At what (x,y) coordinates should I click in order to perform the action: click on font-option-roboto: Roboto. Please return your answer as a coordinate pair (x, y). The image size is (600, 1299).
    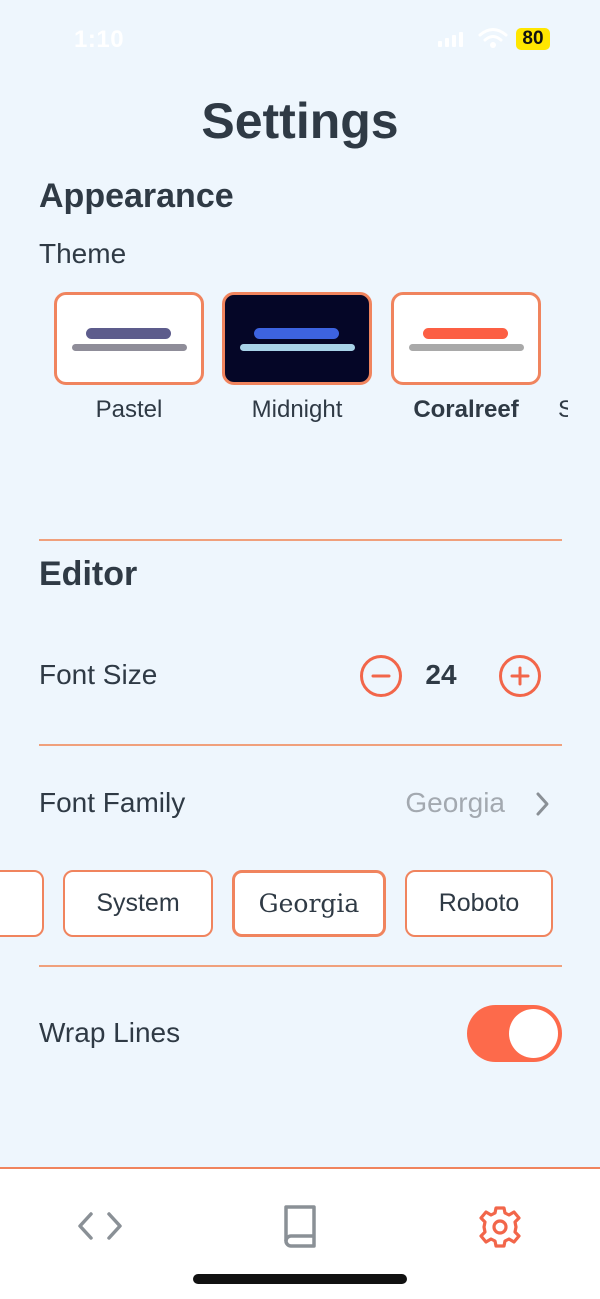
    Looking at the image, I should click on (479, 903).